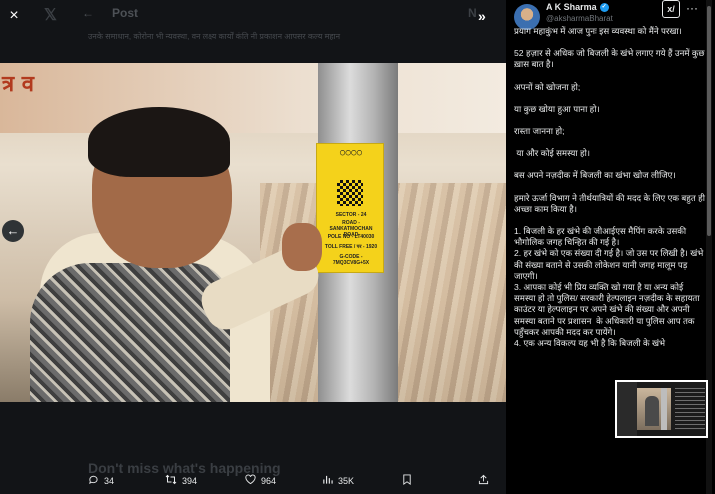 The image size is (715, 494). Describe the element at coordinates (101, 481) in the screenshot. I see `reply-button: 34` at that location.